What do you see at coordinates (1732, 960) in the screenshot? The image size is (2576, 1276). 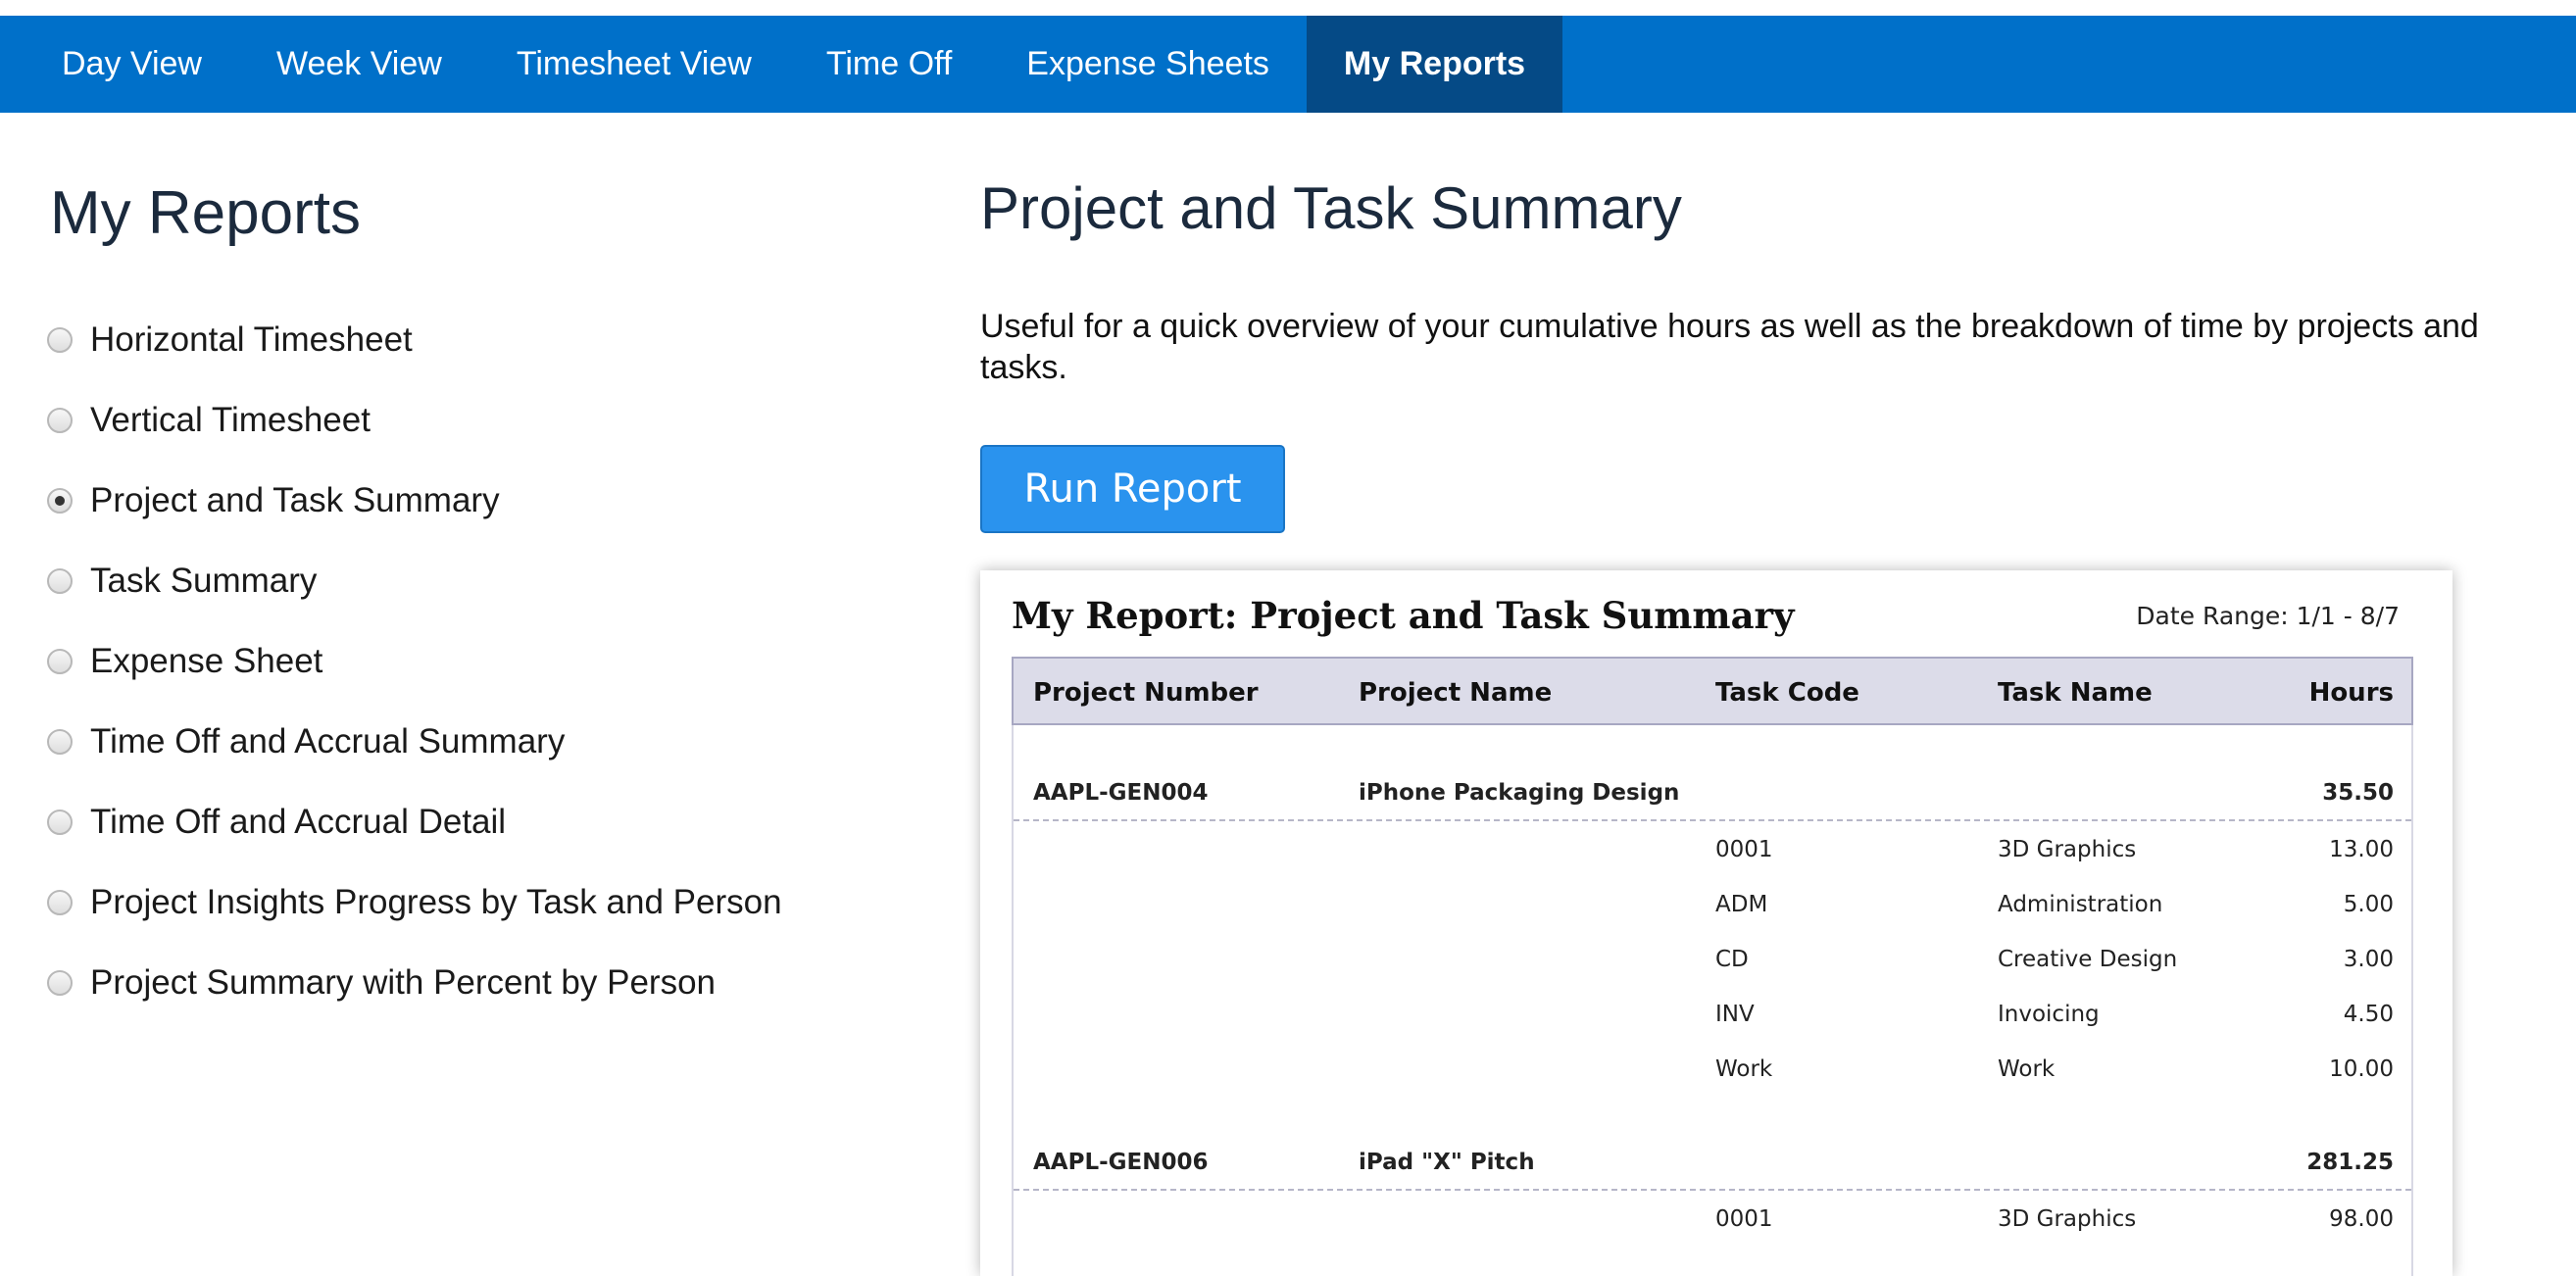 I see `task-code: CD` at bounding box center [1732, 960].